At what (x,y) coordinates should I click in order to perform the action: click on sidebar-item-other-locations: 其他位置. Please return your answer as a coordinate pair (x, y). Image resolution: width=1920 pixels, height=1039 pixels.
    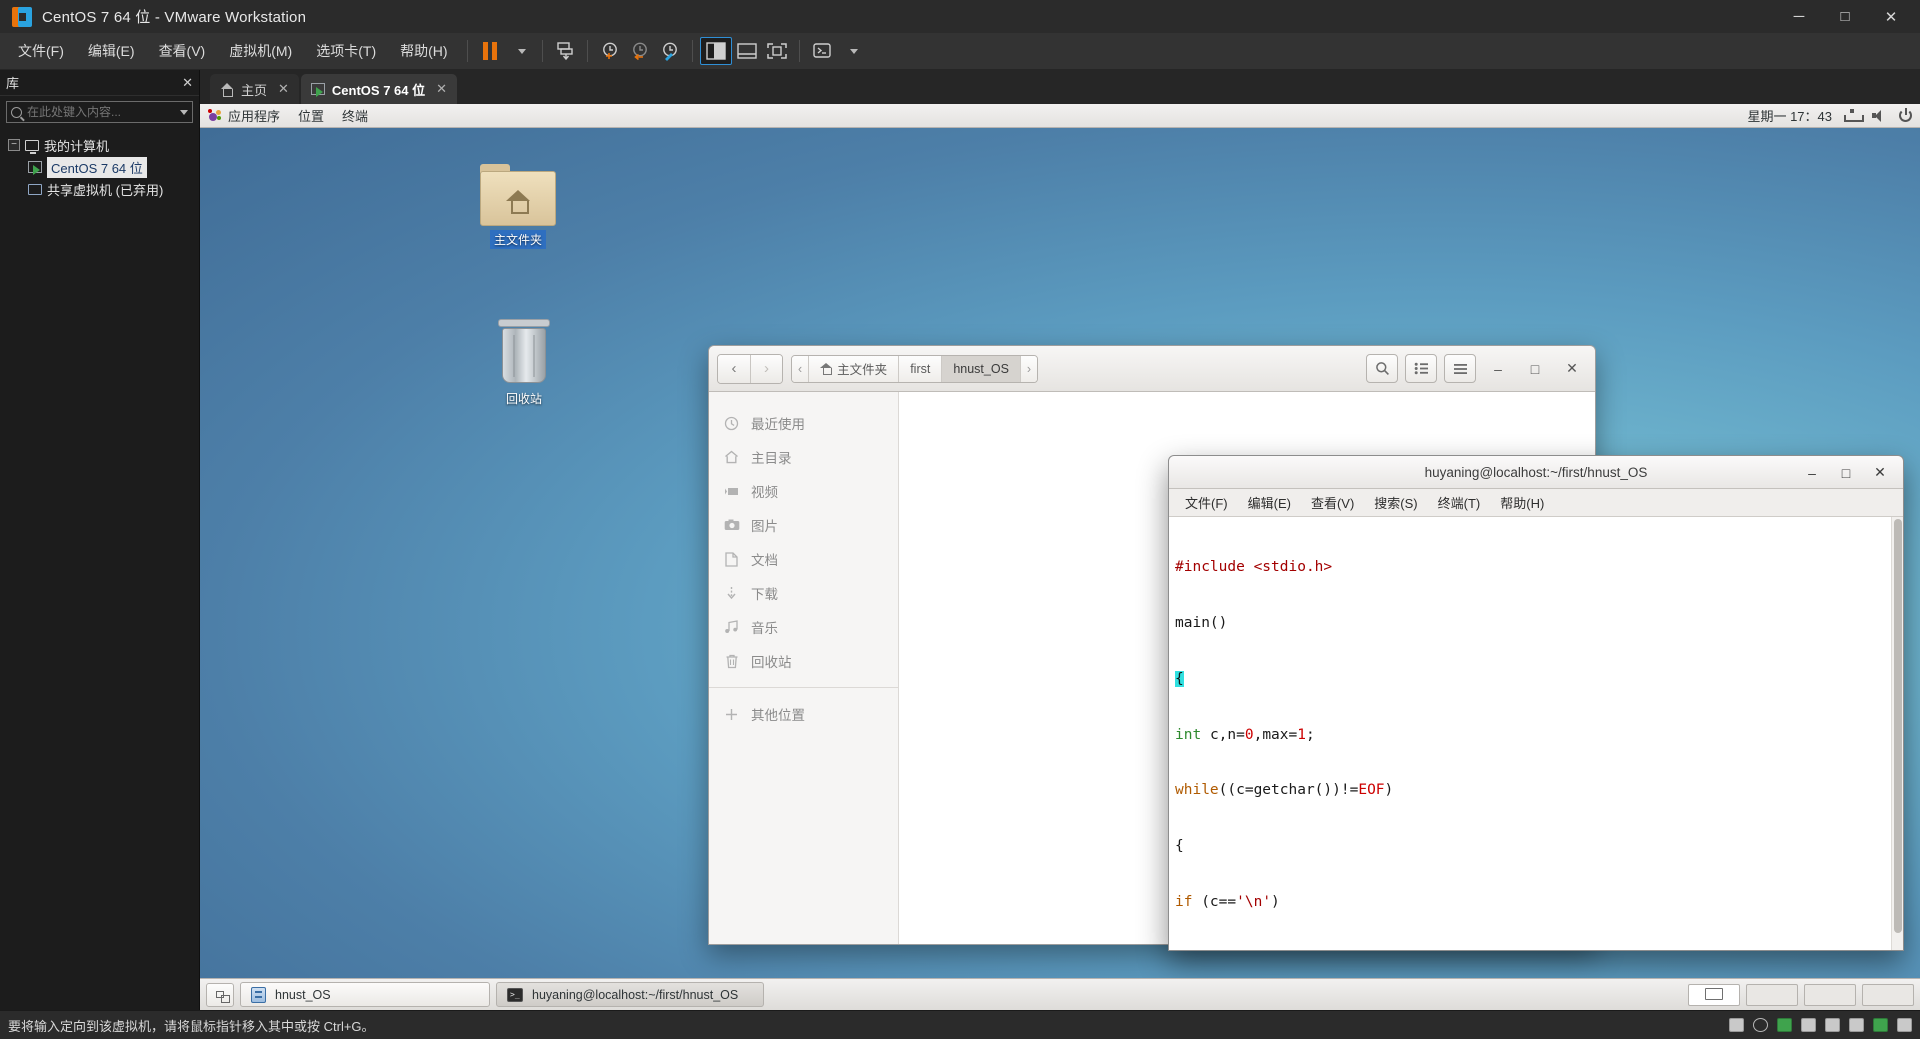
    Looking at the image, I should click on (803, 714).